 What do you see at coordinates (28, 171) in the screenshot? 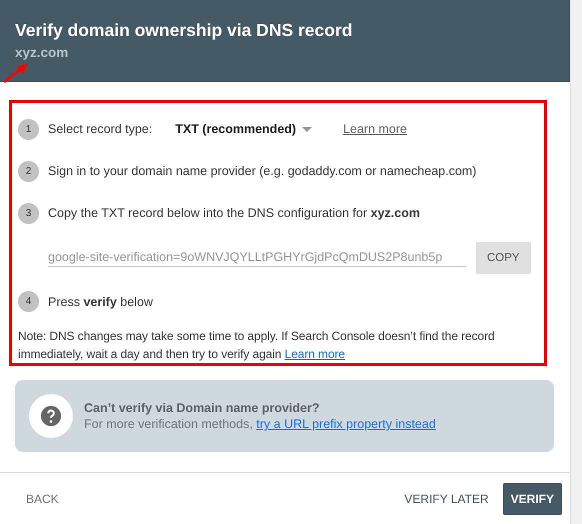
I see `step-number: 2` at bounding box center [28, 171].